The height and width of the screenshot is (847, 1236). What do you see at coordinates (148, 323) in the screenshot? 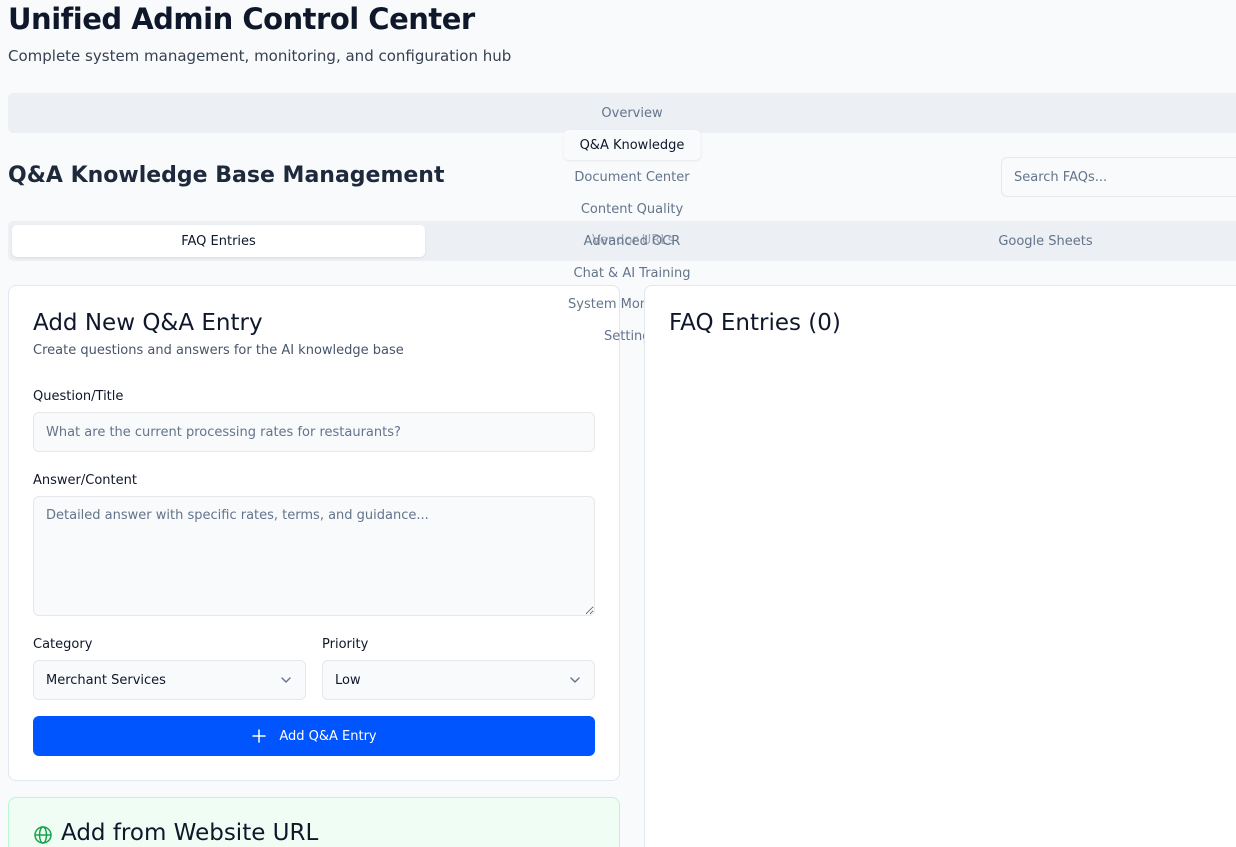
I see `add-qa-title: Add New Q&A Entry` at bounding box center [148, 323].